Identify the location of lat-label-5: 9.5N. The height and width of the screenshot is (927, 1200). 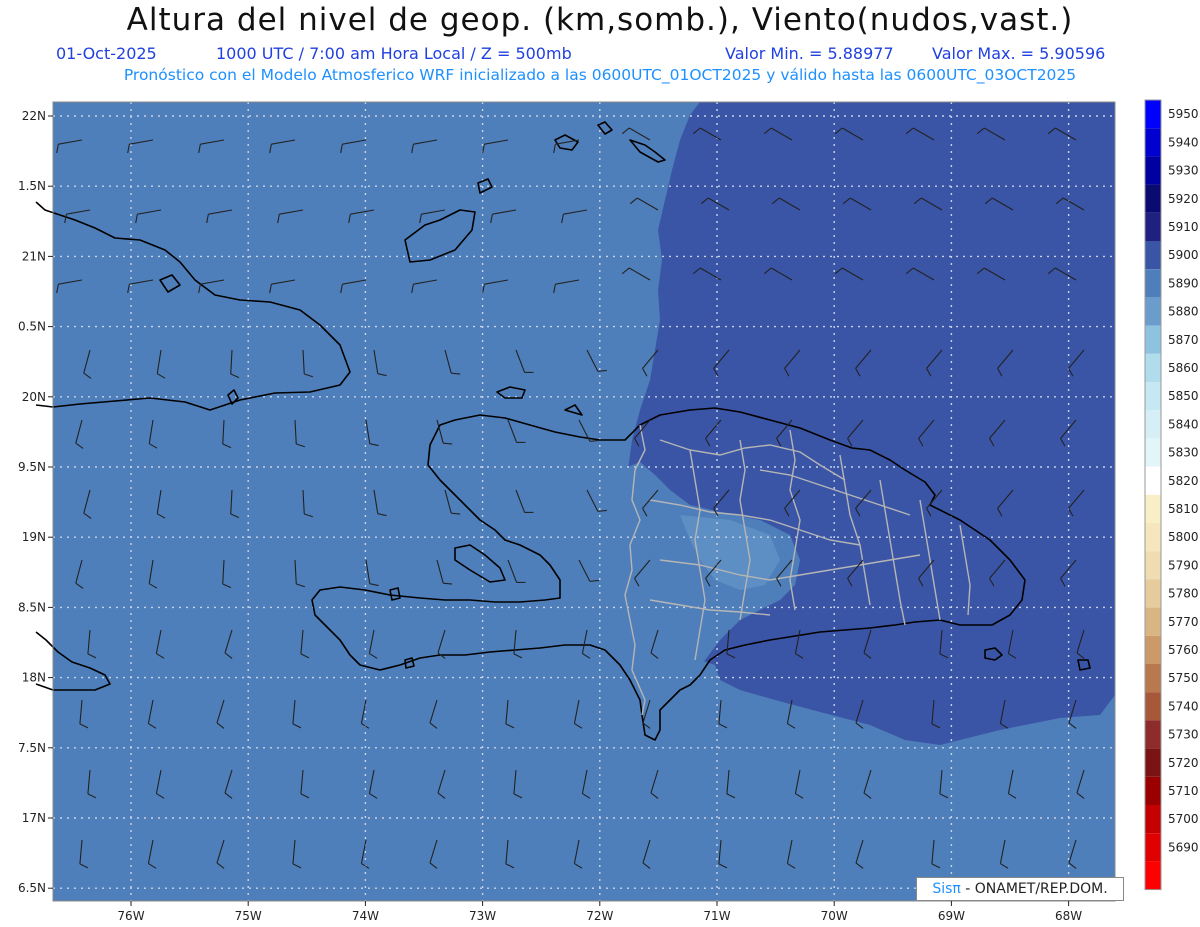
(32, 467).